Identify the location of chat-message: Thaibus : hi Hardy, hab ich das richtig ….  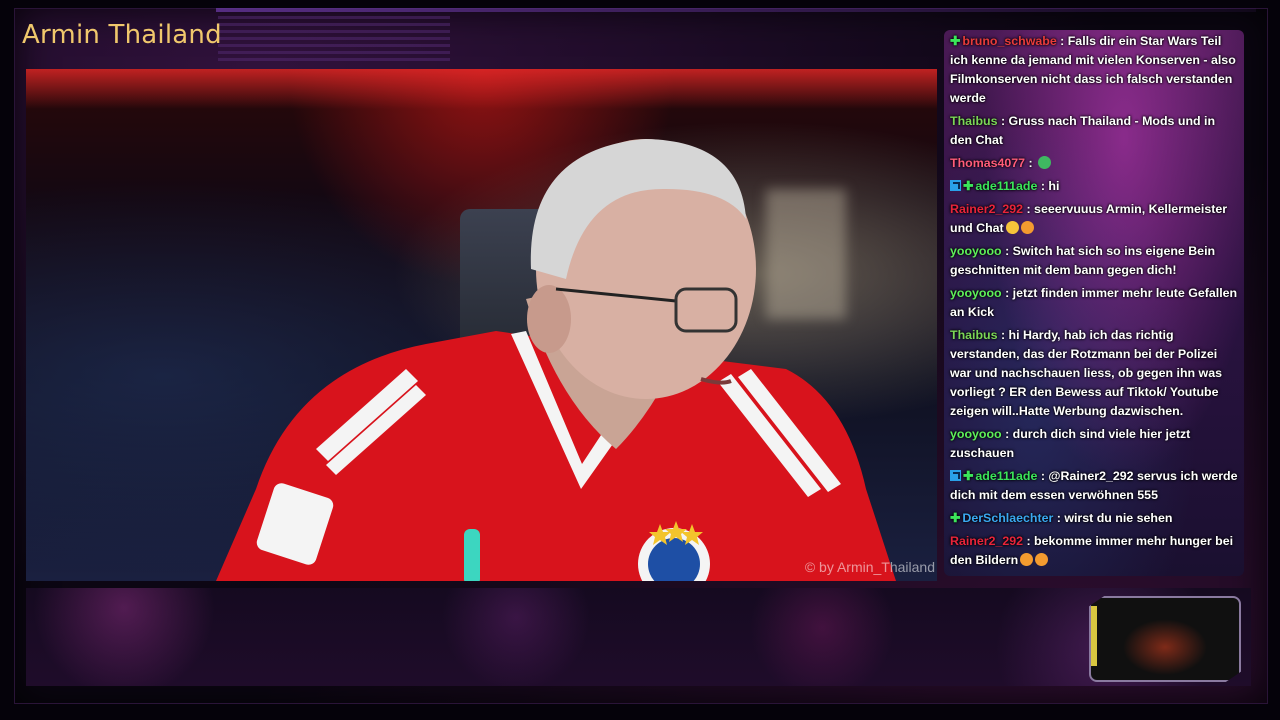
(1094, 373).